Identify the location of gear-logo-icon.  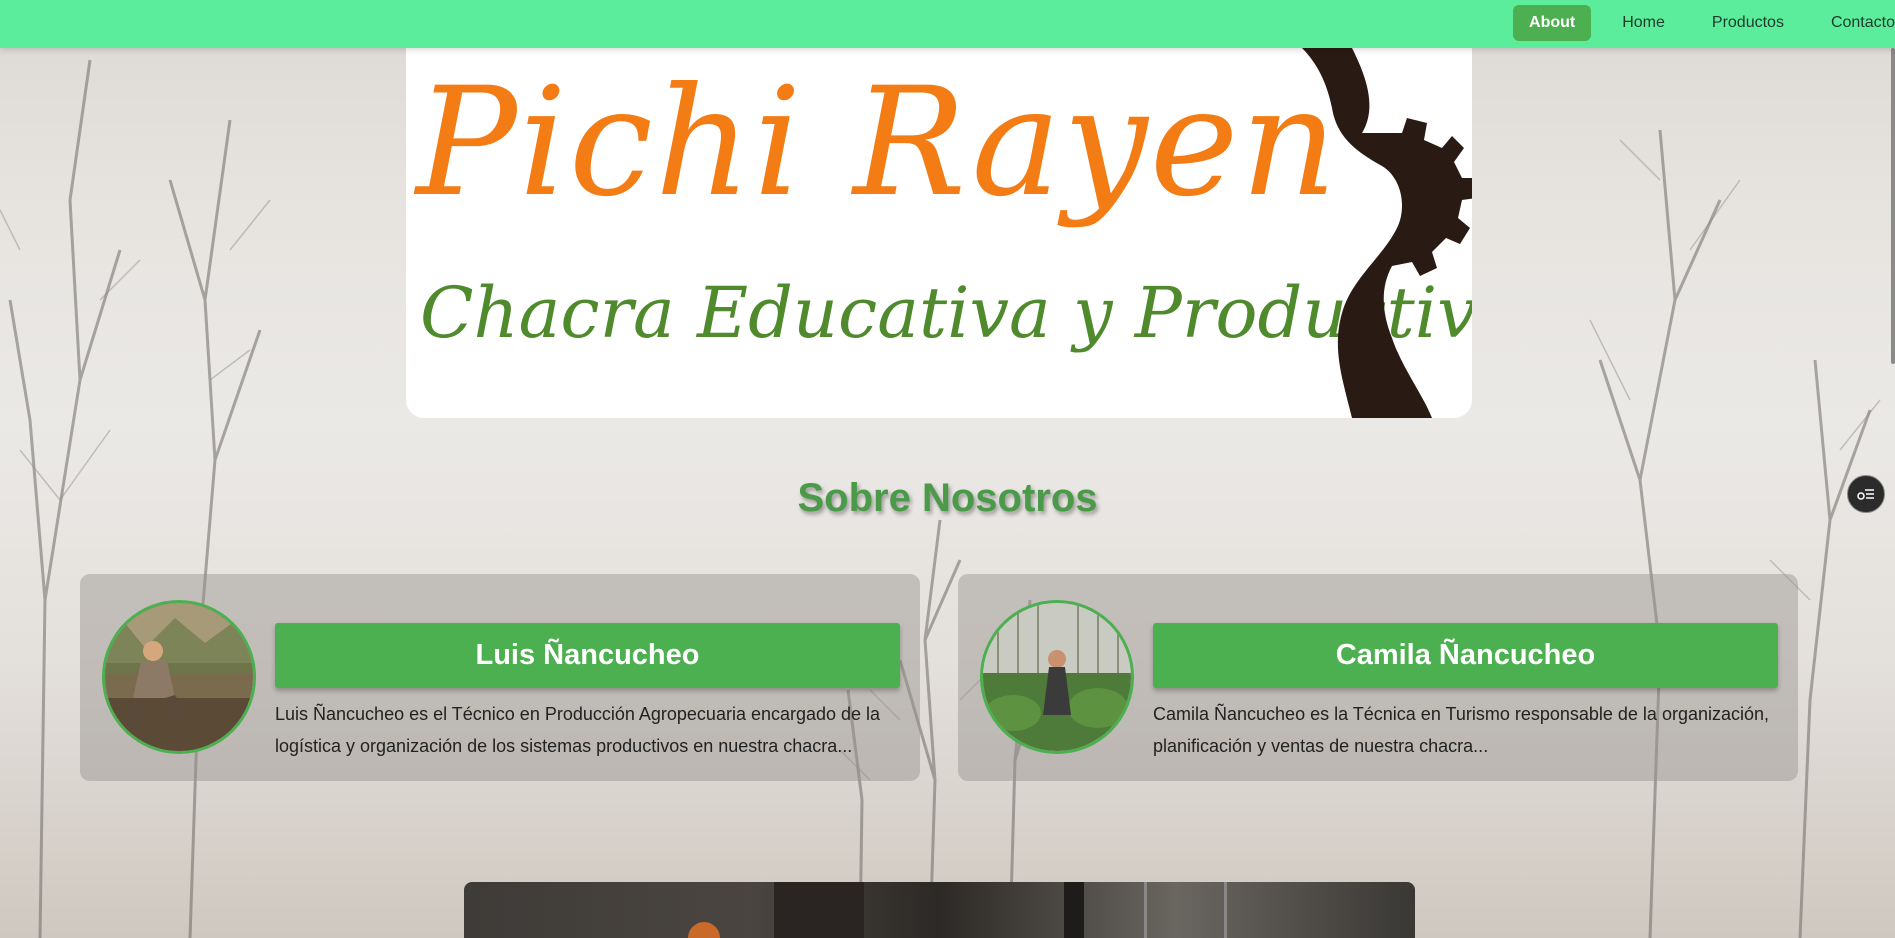
(1387, 233).